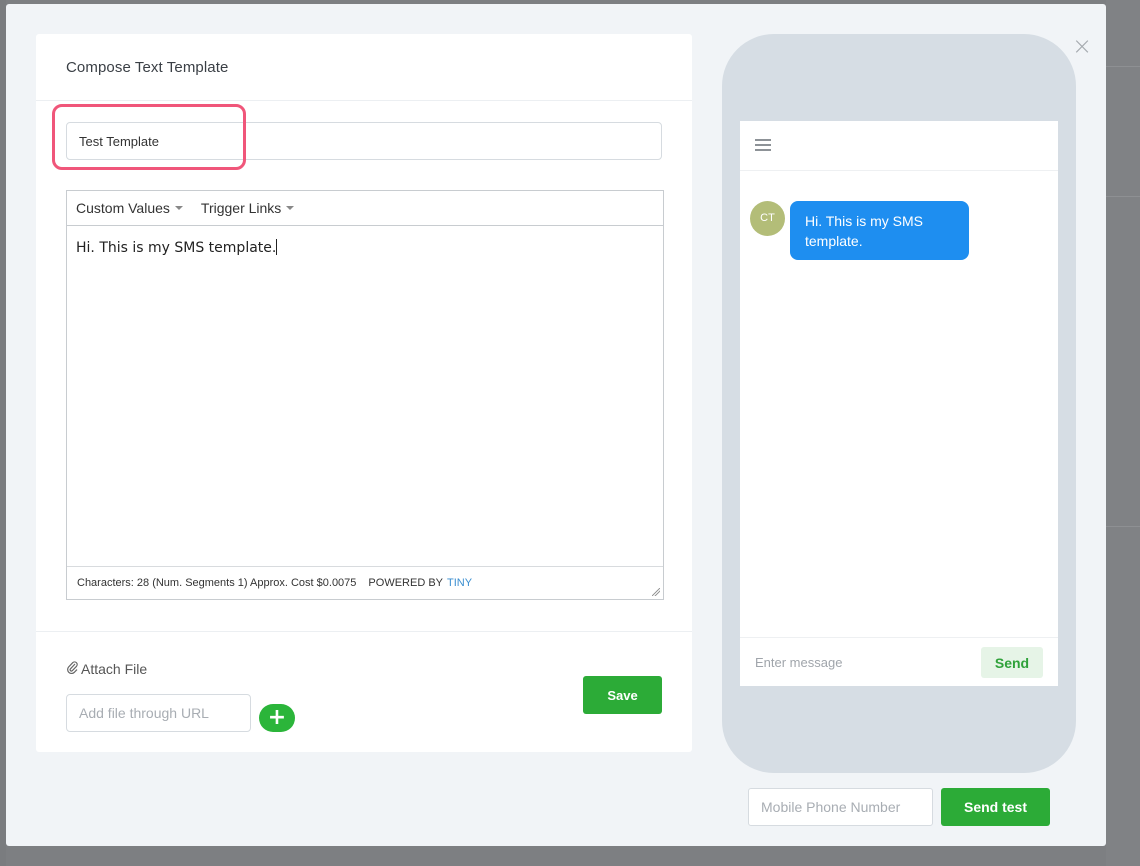 Image resolution: width=1140 pixels, height=866 pixels. Describe the element at coordinates (899, 146) in the screenshot. I see `phone-header` at that location.